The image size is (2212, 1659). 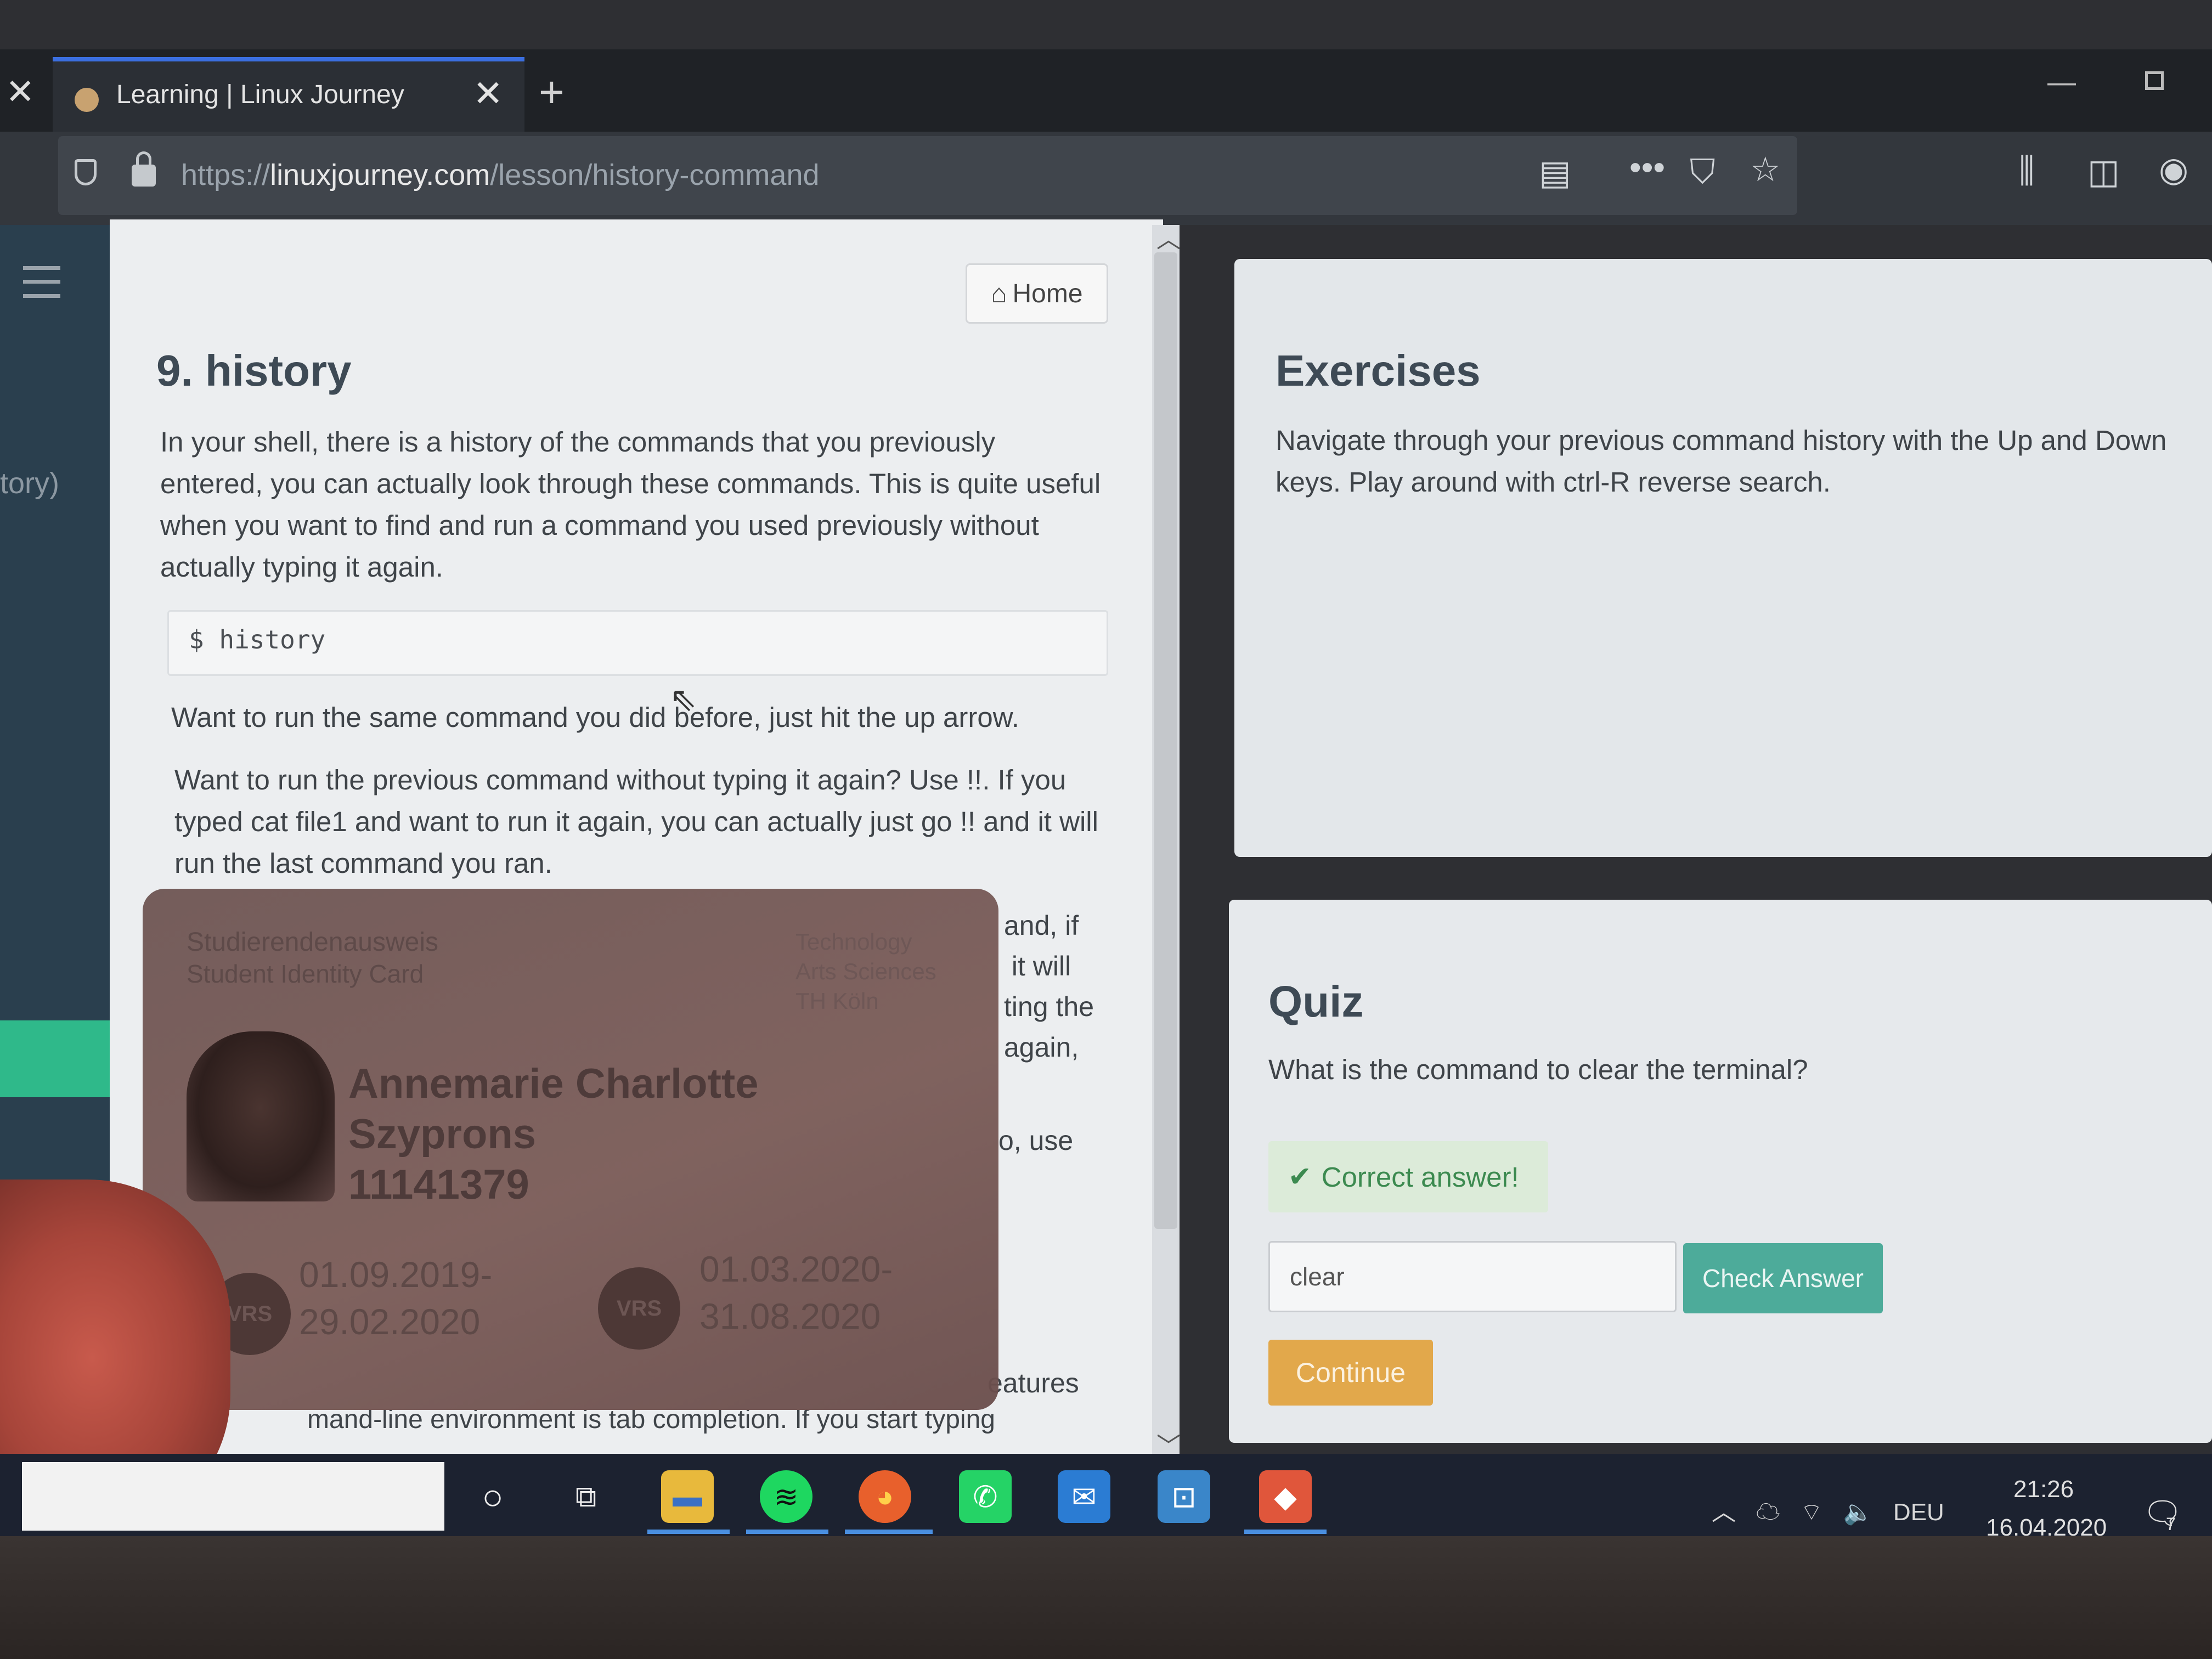 What do you see at coordinates (1049, 986) in the screenshot?
I see `lesson-paragraph-fragment: and, if it will ting the again,` at bounding box center [1049, 986].